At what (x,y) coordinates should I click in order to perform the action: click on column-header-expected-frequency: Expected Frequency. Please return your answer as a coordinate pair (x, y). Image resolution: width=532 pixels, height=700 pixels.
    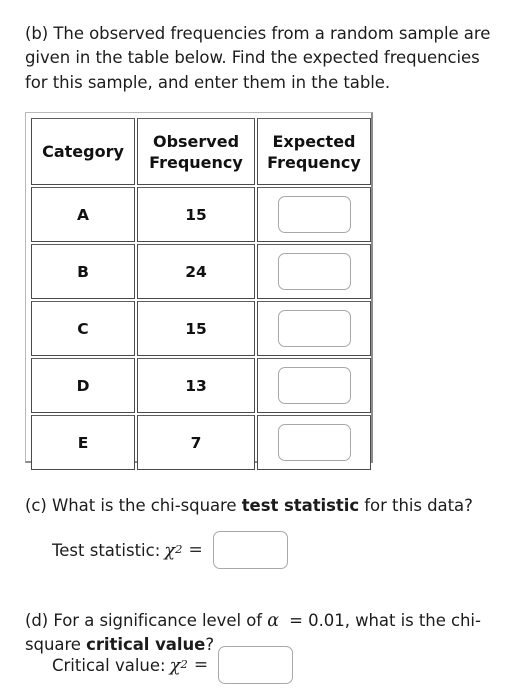
    Looking at the image, I should click on (314, 151).